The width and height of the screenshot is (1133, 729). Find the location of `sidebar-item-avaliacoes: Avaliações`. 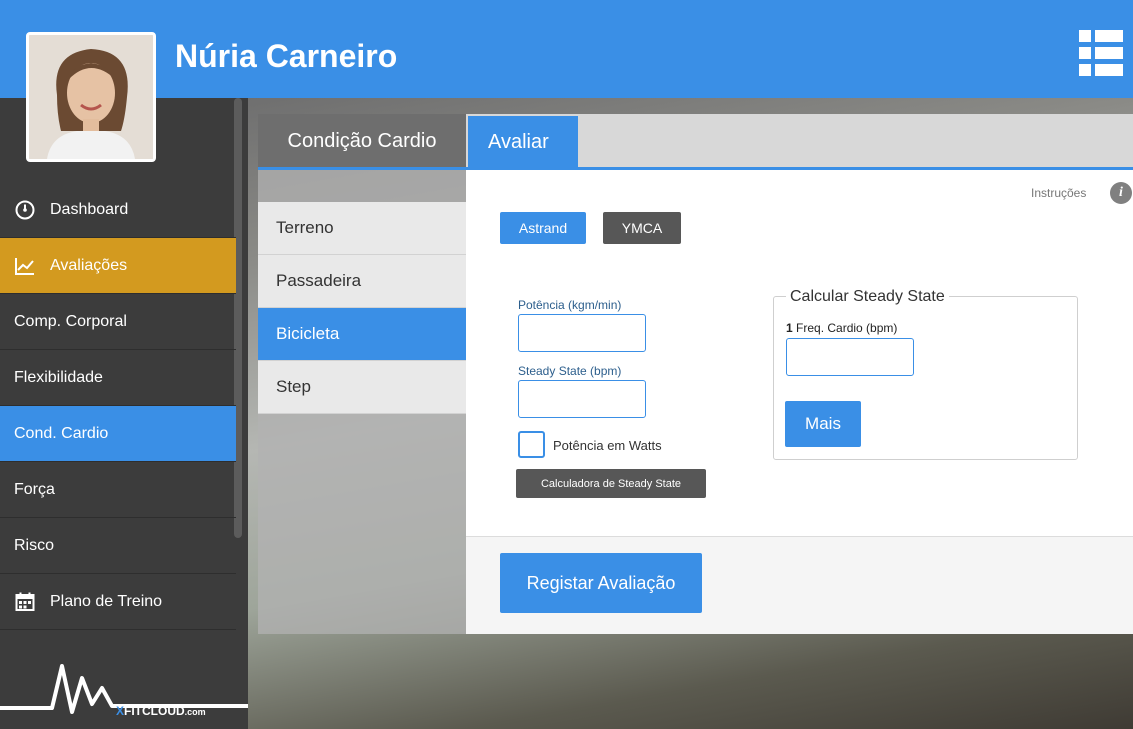

sidebar-item-avaliacoes: Avaliações is located at coordinates (118, 266).